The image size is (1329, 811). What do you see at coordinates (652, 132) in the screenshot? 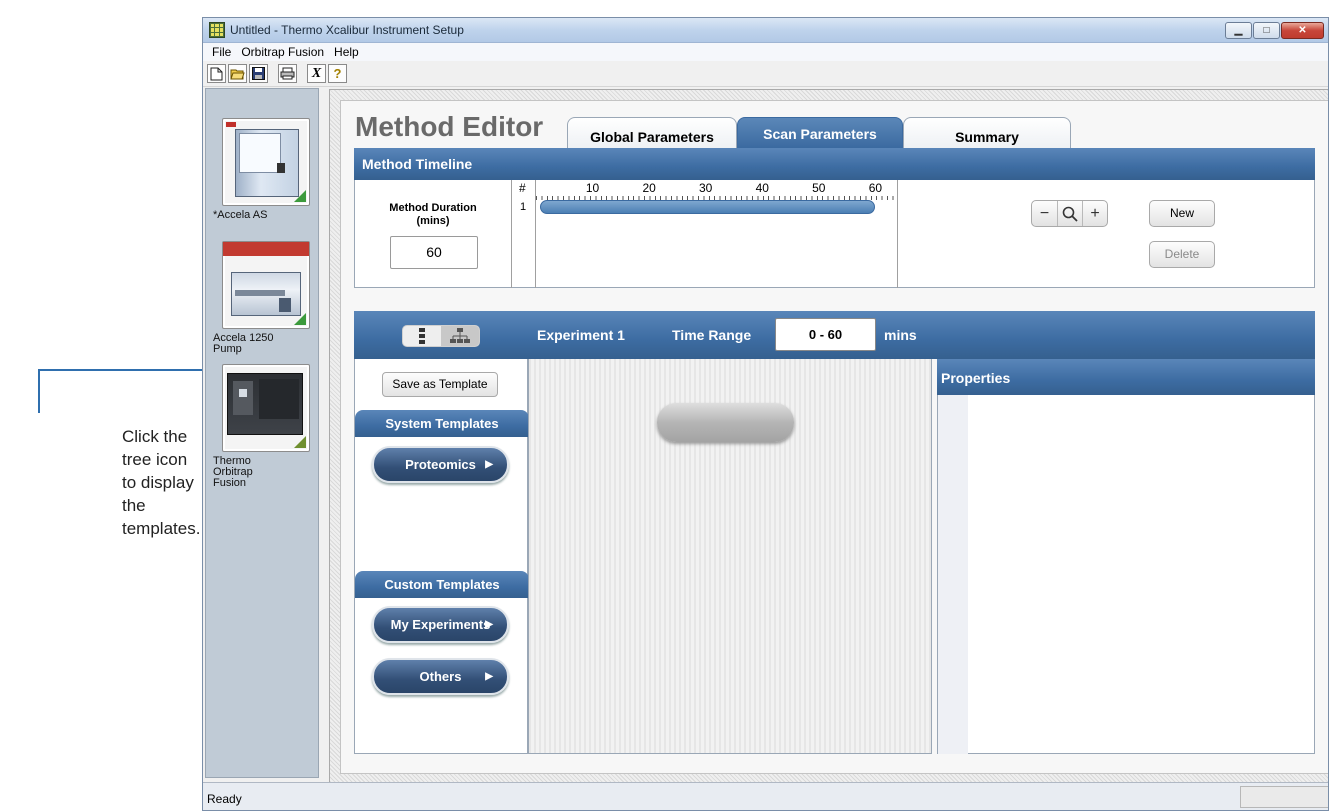
I see `tab-global-parameters: Global Parameters` at bounding box center [652, 132].